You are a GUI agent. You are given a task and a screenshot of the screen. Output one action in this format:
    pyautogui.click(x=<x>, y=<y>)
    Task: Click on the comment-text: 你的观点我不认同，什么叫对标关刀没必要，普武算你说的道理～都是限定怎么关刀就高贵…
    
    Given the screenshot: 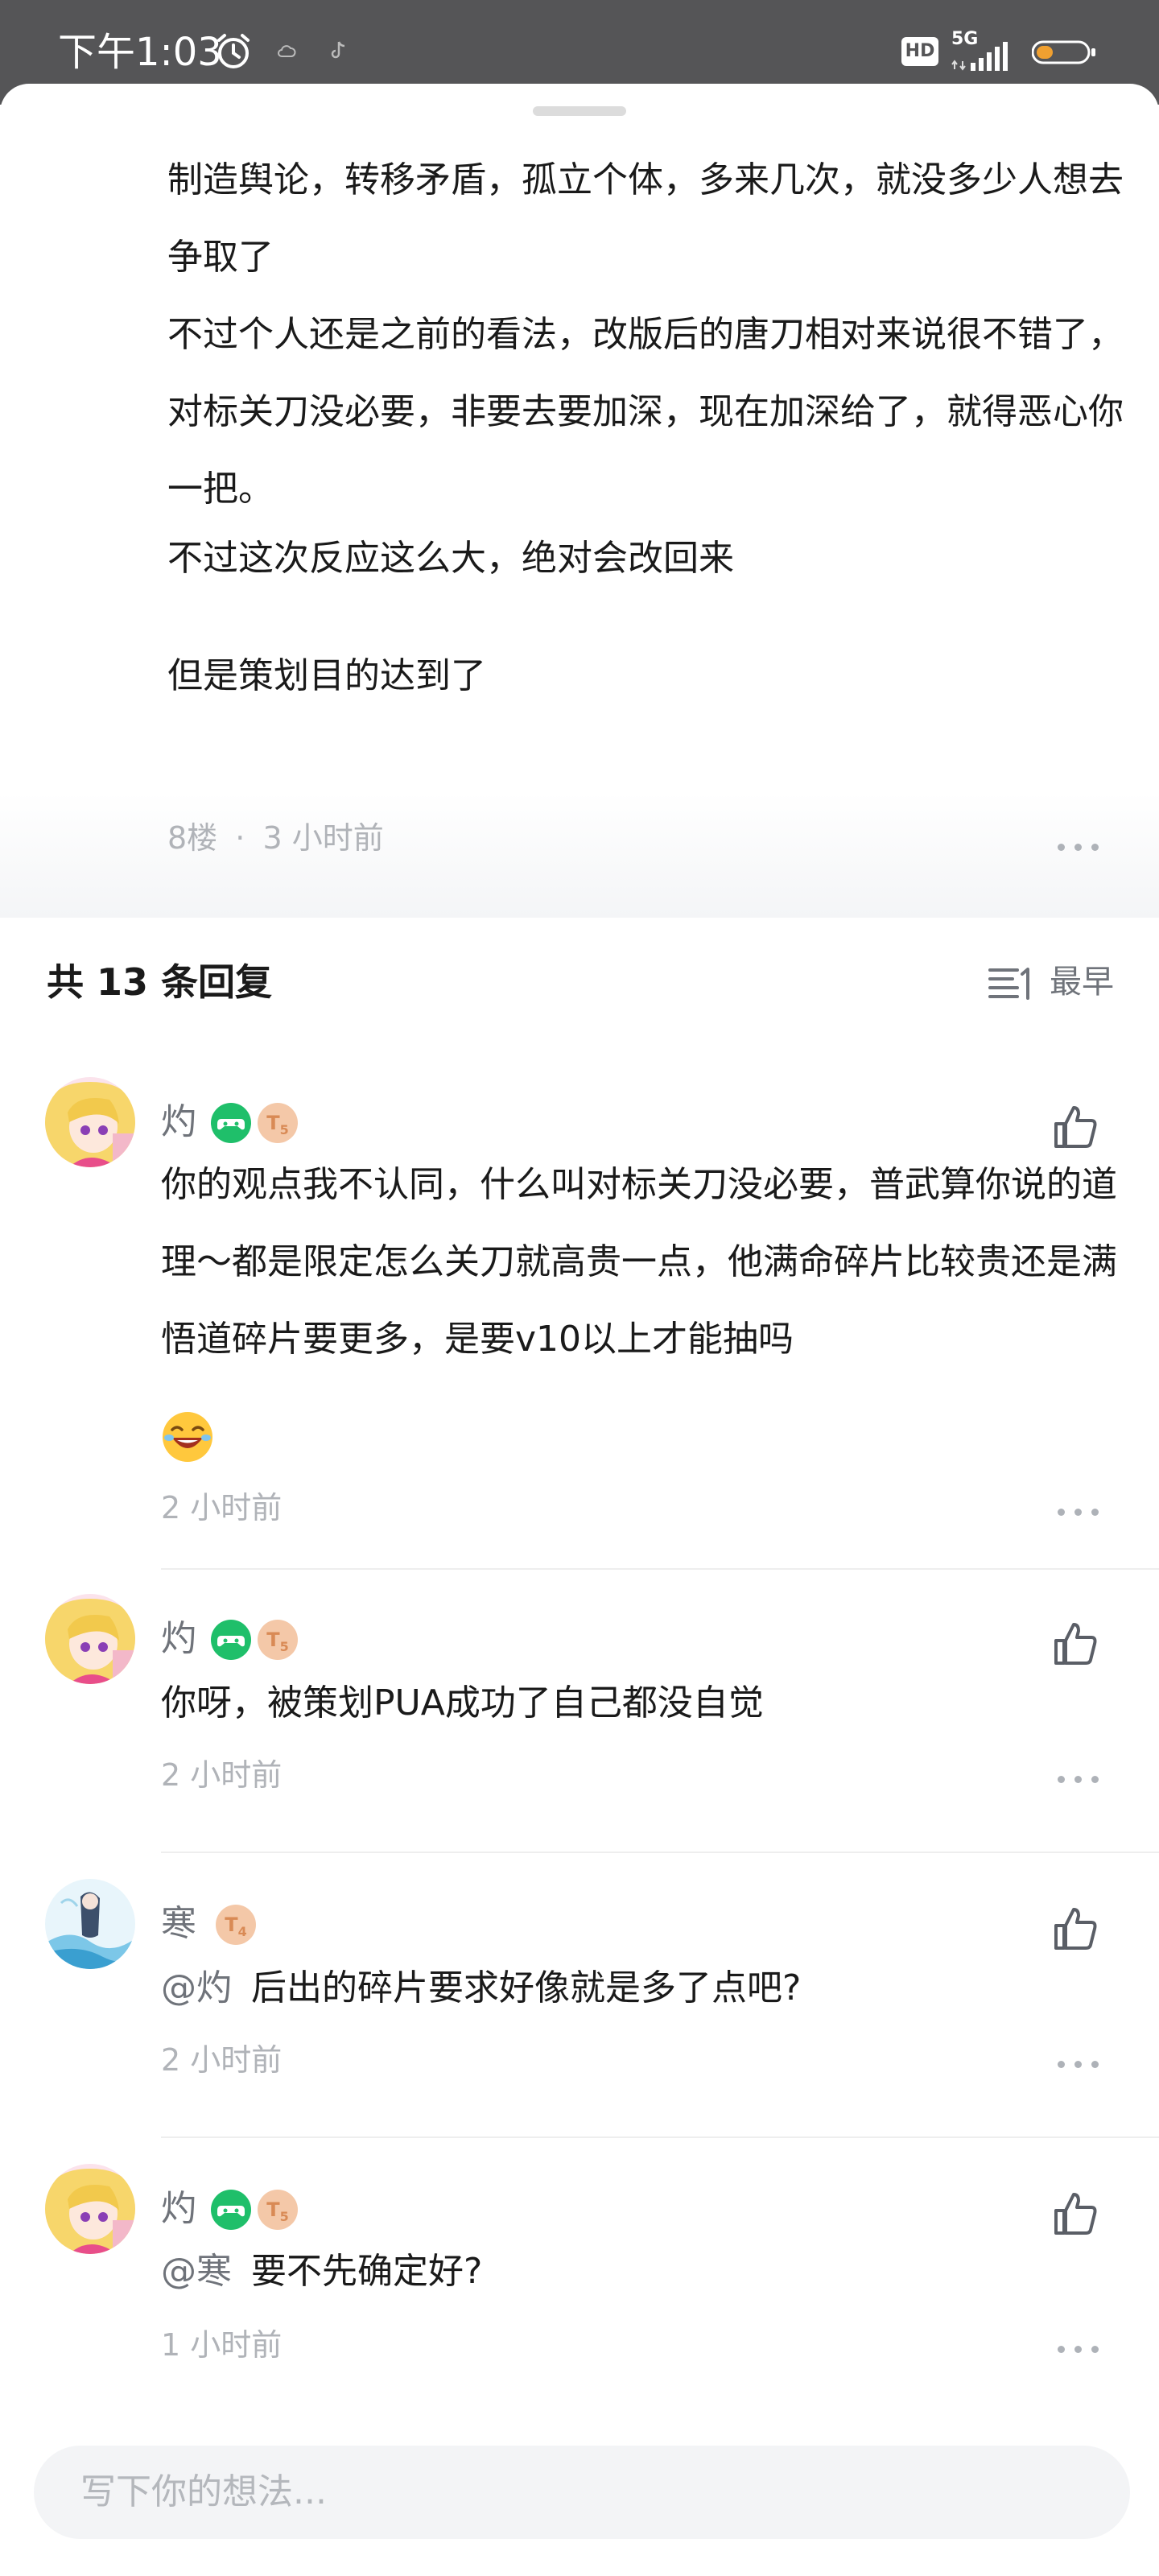 What is the action you would take?
    pyautogui.click(x=639, y=1262)
    